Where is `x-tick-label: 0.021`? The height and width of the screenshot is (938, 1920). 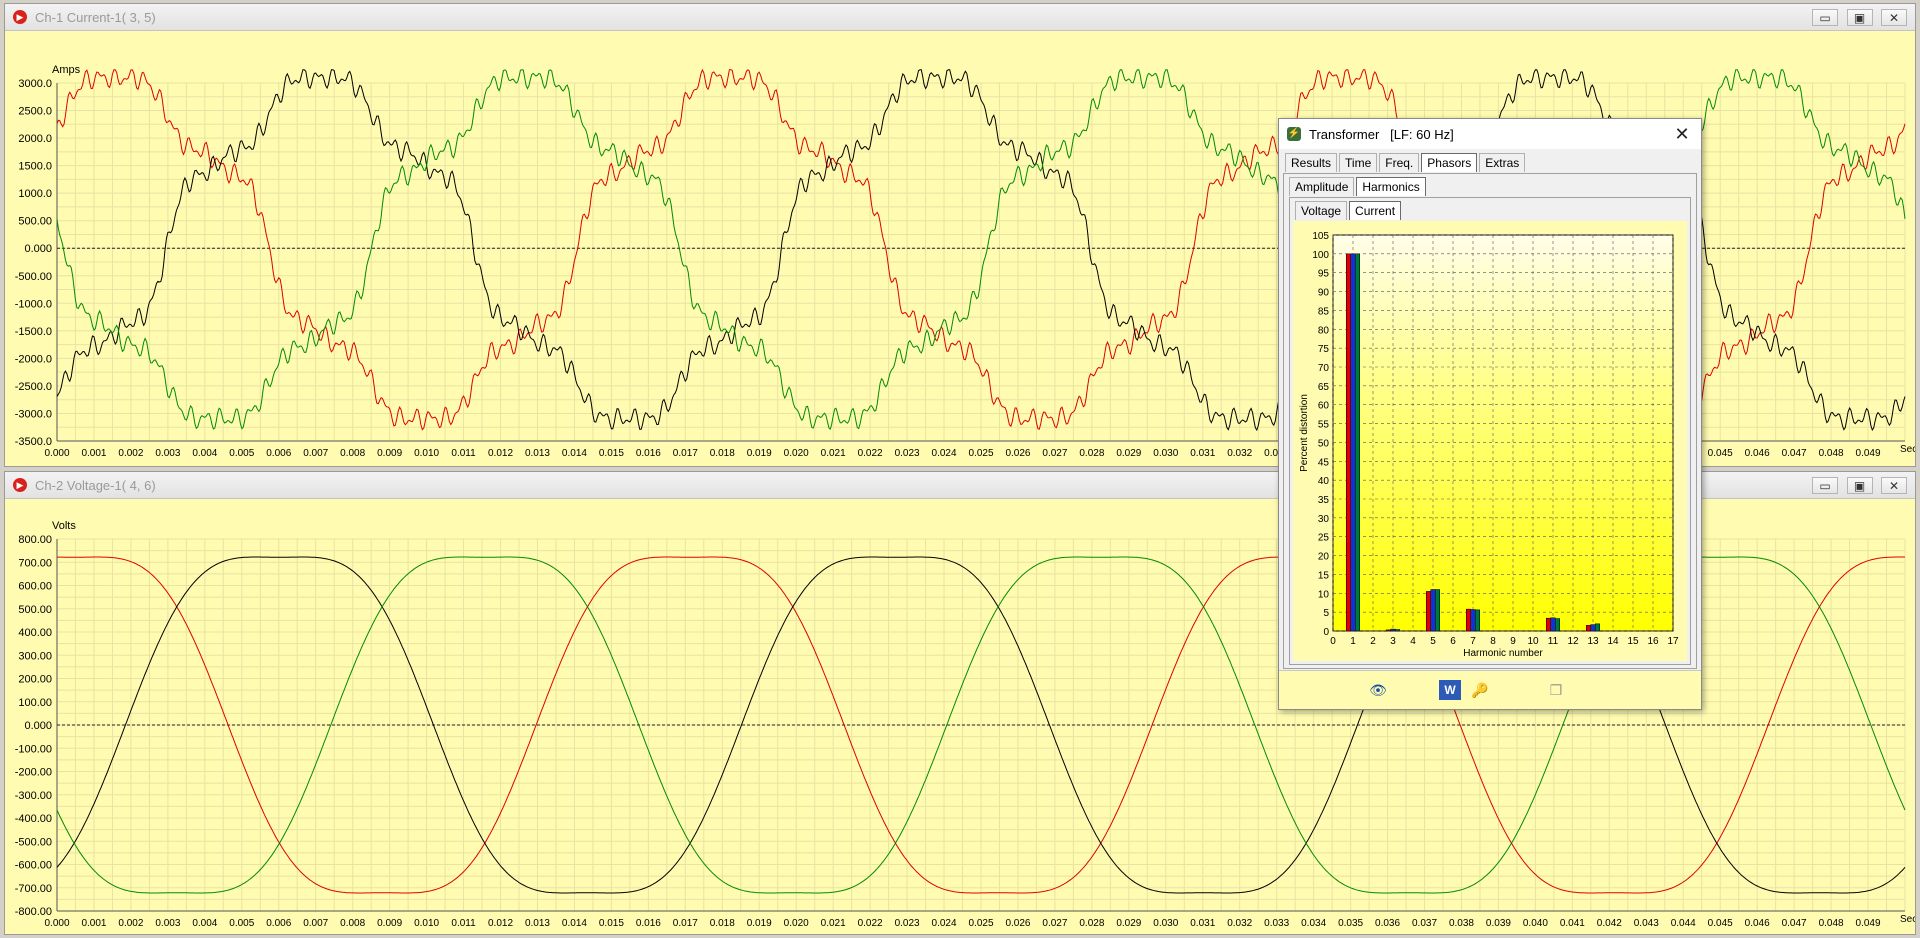 x-tick-label: 0.021 is located at coordinates (833, 453).